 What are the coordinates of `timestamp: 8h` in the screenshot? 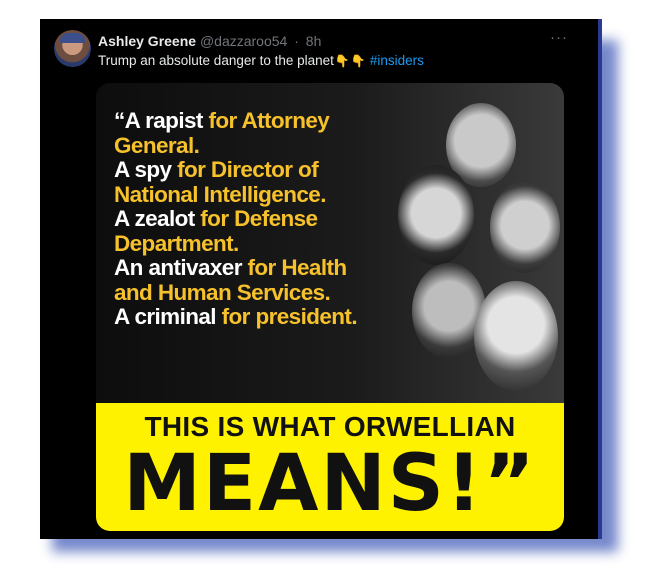 It's located at (314, 41).